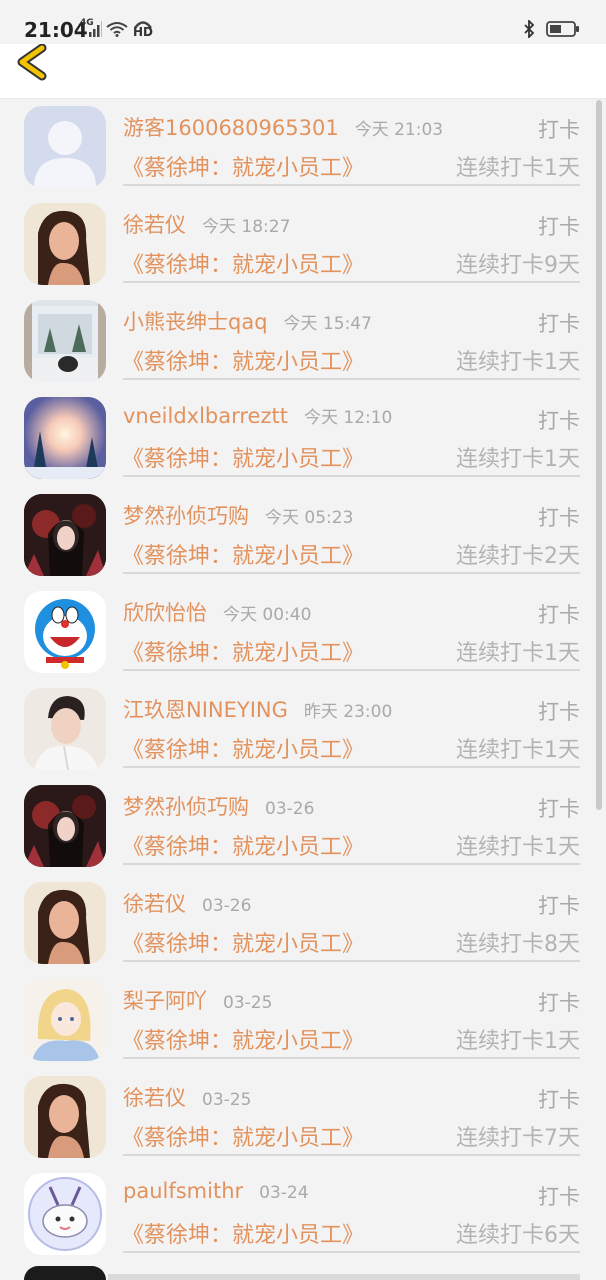 The image size is (606, 1280). What do you see at coordinates (303, 730) in the screenshot?
I see `list-item: 江玖恩NINEYING 昨天 23:00 打卡 《蔡徐坤：就宠小员工》 连续打卡1天` at bounding box center [303, 730].